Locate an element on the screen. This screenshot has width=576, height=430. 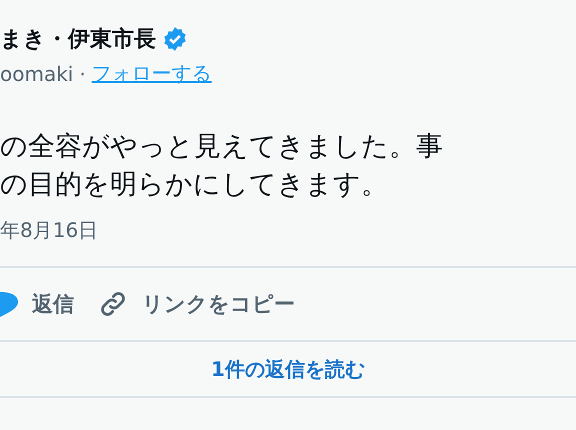
read-replies-button: 1件の返信を読む is located at coordinates (288, 369).